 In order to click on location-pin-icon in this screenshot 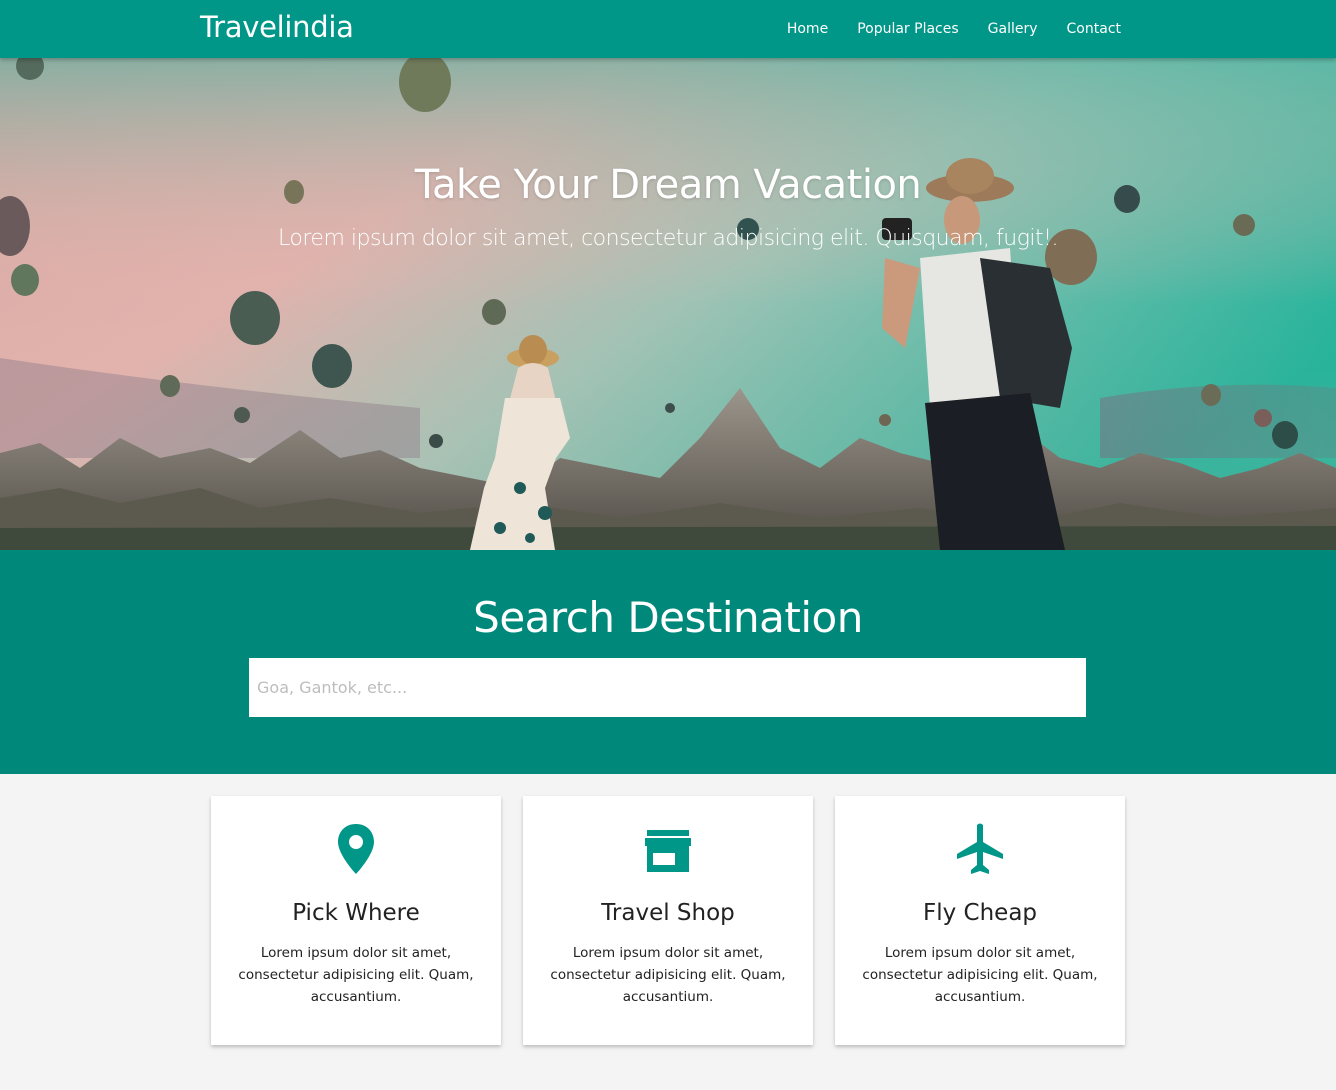, I will do `click(356, 849)`.